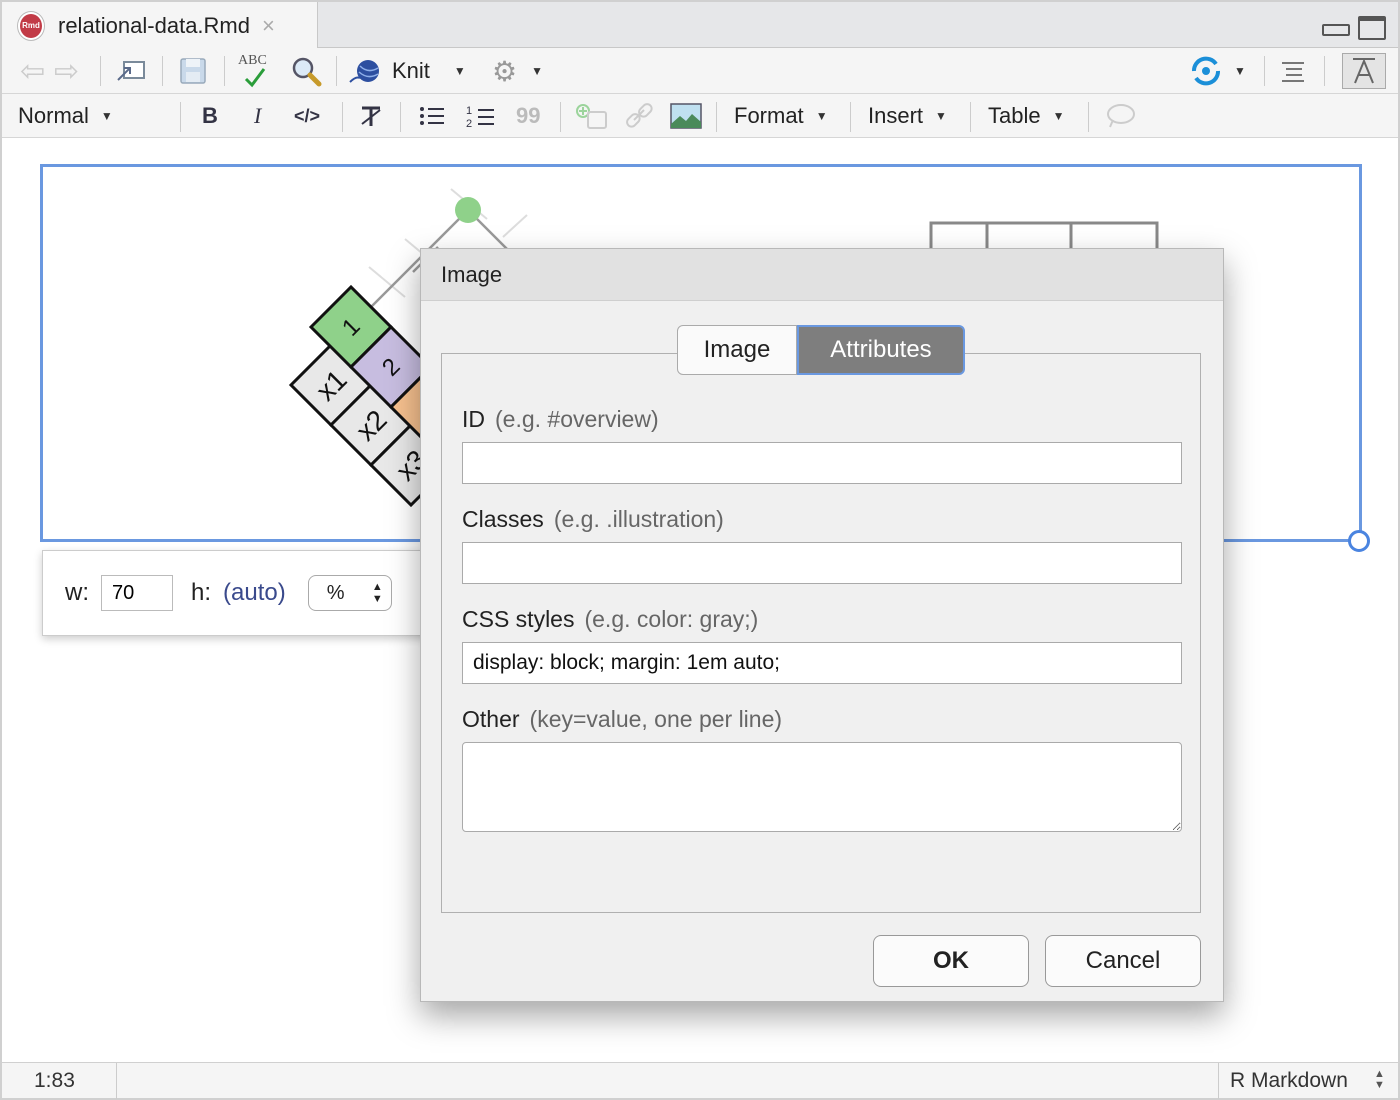 Image resolution: width=1400 pixels, height=1100 pixels. Describe the element at coordinates (268, 26) in the screenshot. I see `close-tab-icon: ×` at that location.